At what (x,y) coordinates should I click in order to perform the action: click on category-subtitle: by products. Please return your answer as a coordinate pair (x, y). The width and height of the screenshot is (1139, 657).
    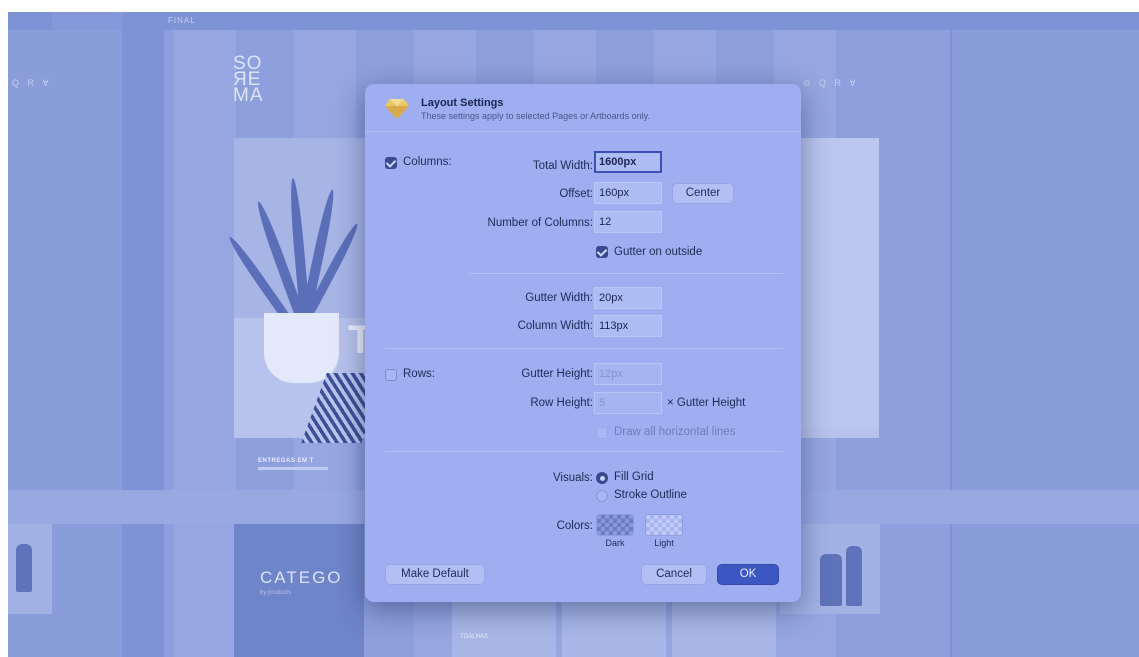
    Looking at the image, I should click on (276, 593).